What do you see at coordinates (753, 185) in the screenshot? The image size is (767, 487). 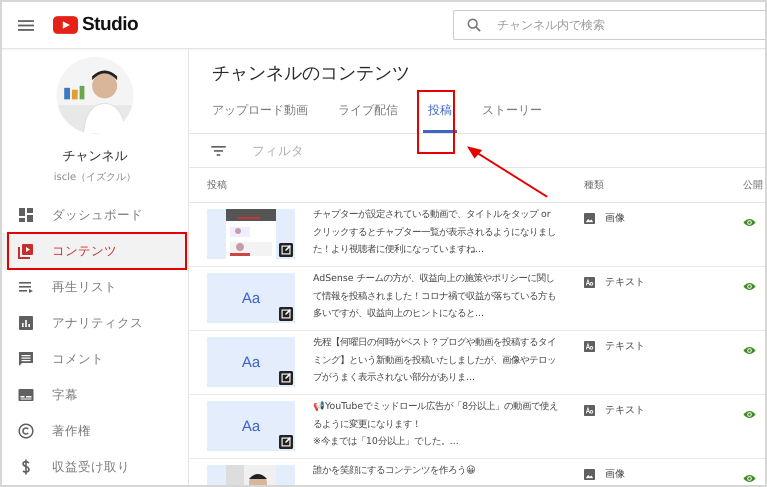 I see `column-header: 公開` at bounding box center [753, 185].